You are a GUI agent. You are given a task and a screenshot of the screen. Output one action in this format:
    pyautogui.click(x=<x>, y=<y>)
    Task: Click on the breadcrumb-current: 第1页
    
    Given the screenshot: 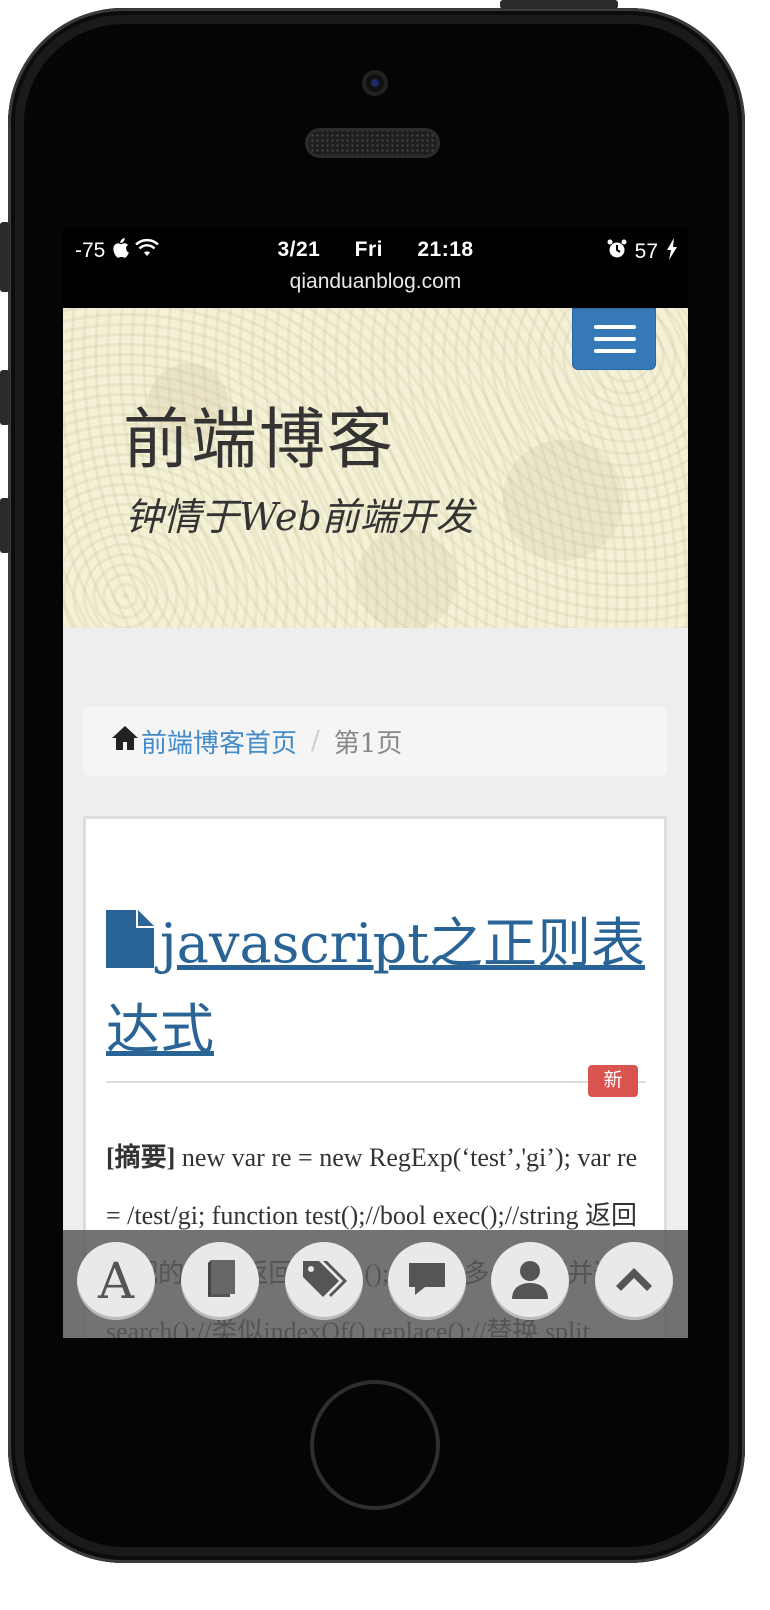 What is the action you would take?
    pyautogui.click(x=368, y=743)
    